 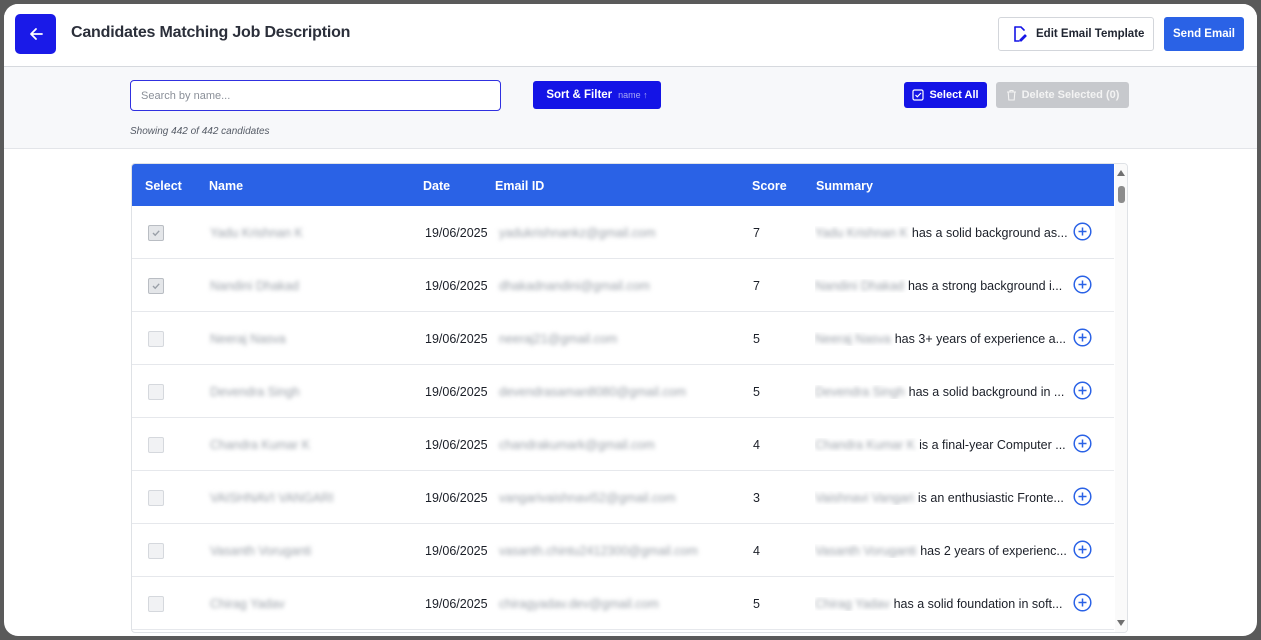 What do you see at coordinates (558, 339) in the screenshot?
I see `candidate-email: neeraj21@gmail.com` at bounding box center [558, 339].